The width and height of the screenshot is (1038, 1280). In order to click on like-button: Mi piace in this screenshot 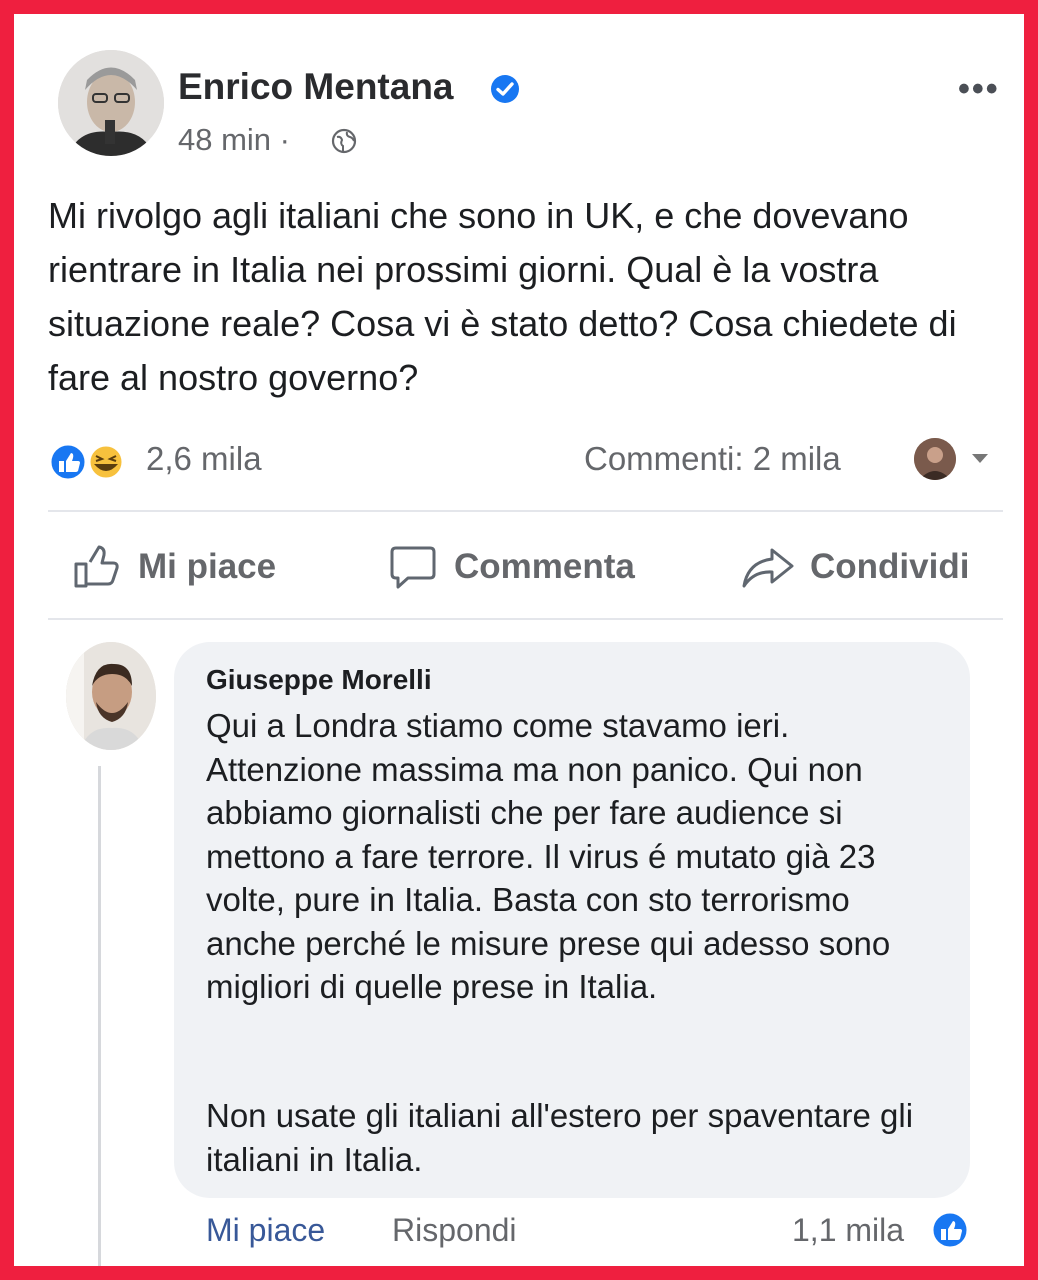, I will do `click(174, 567)`.